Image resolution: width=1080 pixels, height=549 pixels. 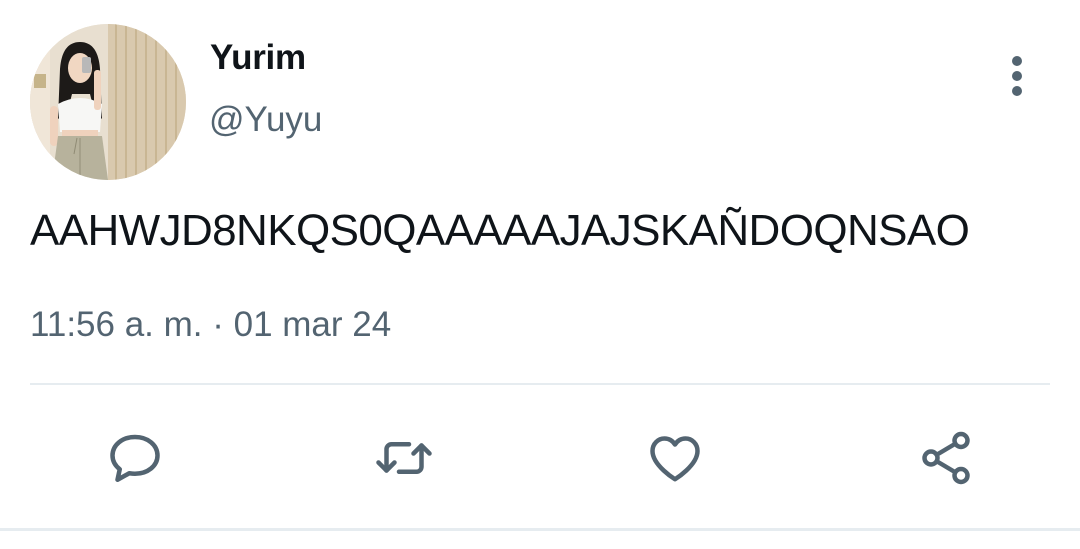 I want to click on share-icon, so click(x=946, y=458).